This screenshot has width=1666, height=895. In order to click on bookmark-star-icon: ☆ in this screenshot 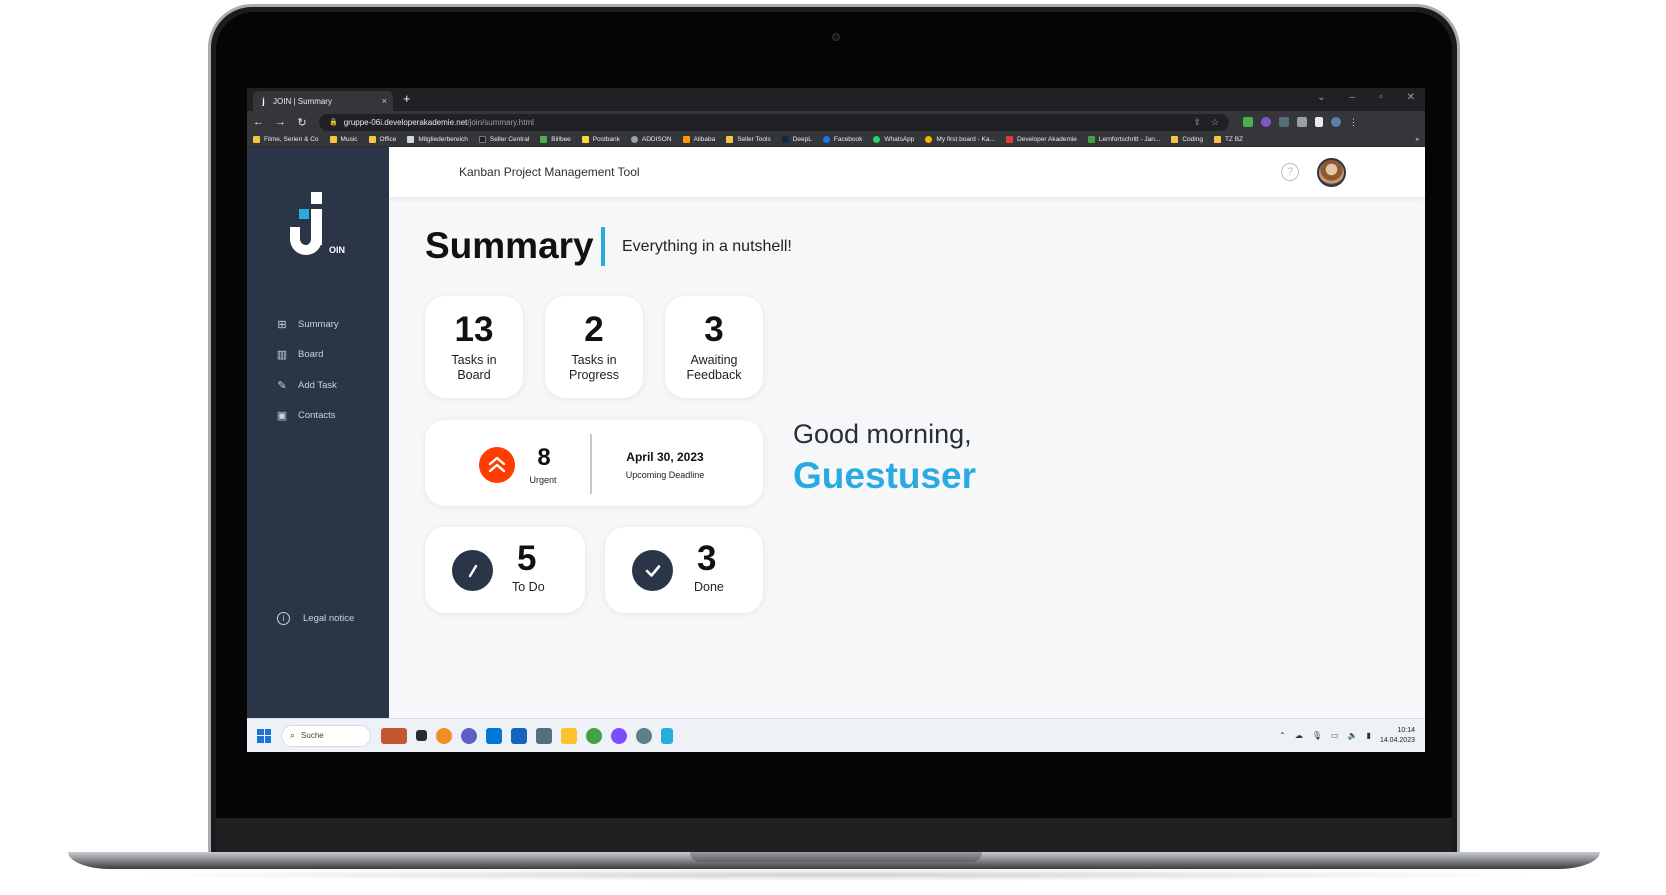, I will do `click(1215, 122)`.